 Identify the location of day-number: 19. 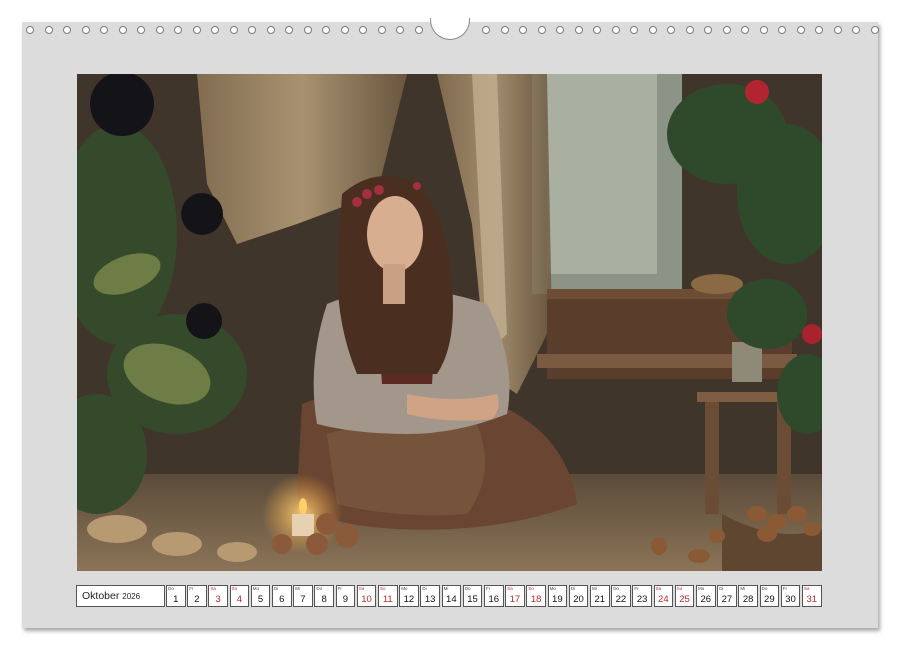
(557, 599).